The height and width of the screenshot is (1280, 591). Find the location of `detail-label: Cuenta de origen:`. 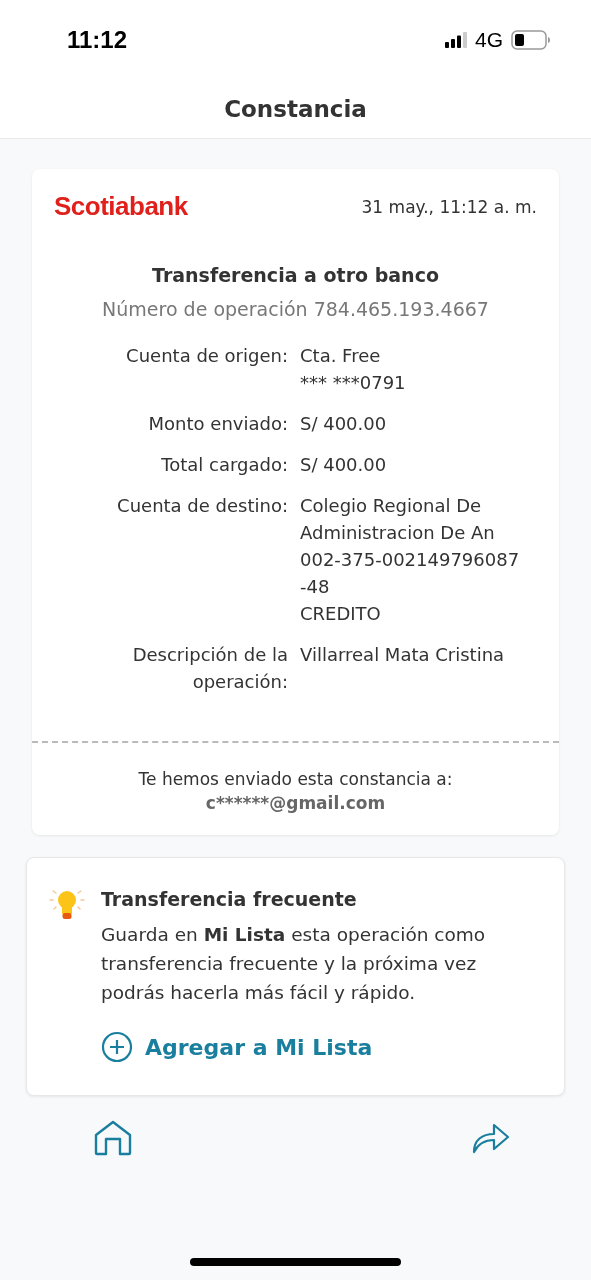

detail-label: Cuenta de origen: is located at coordinates (206, 356).